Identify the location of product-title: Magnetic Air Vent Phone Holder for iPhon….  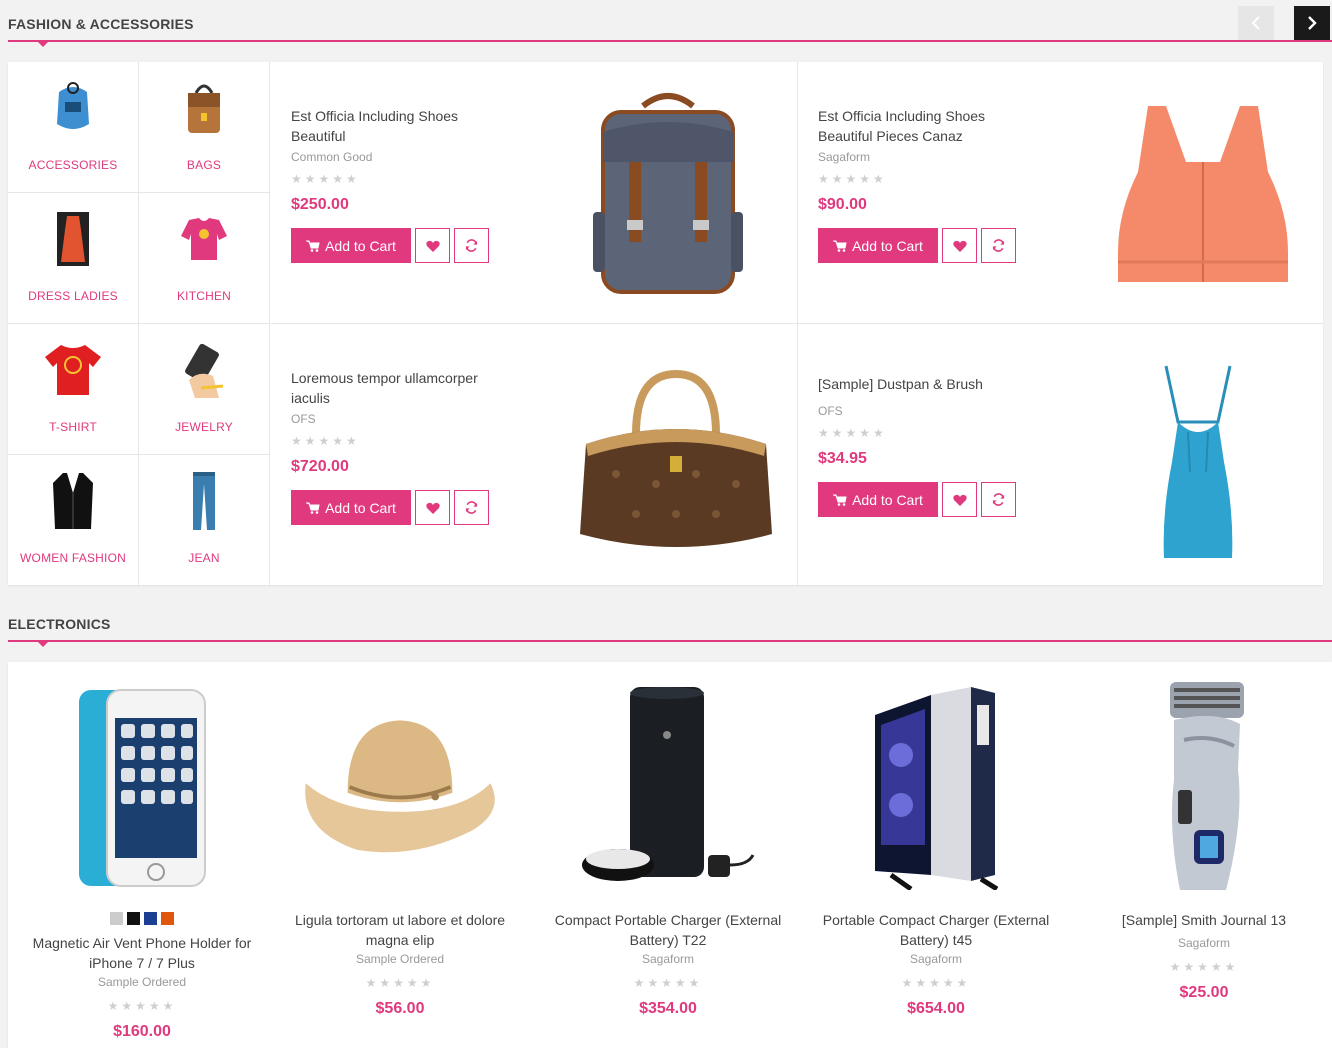
(142, 953).